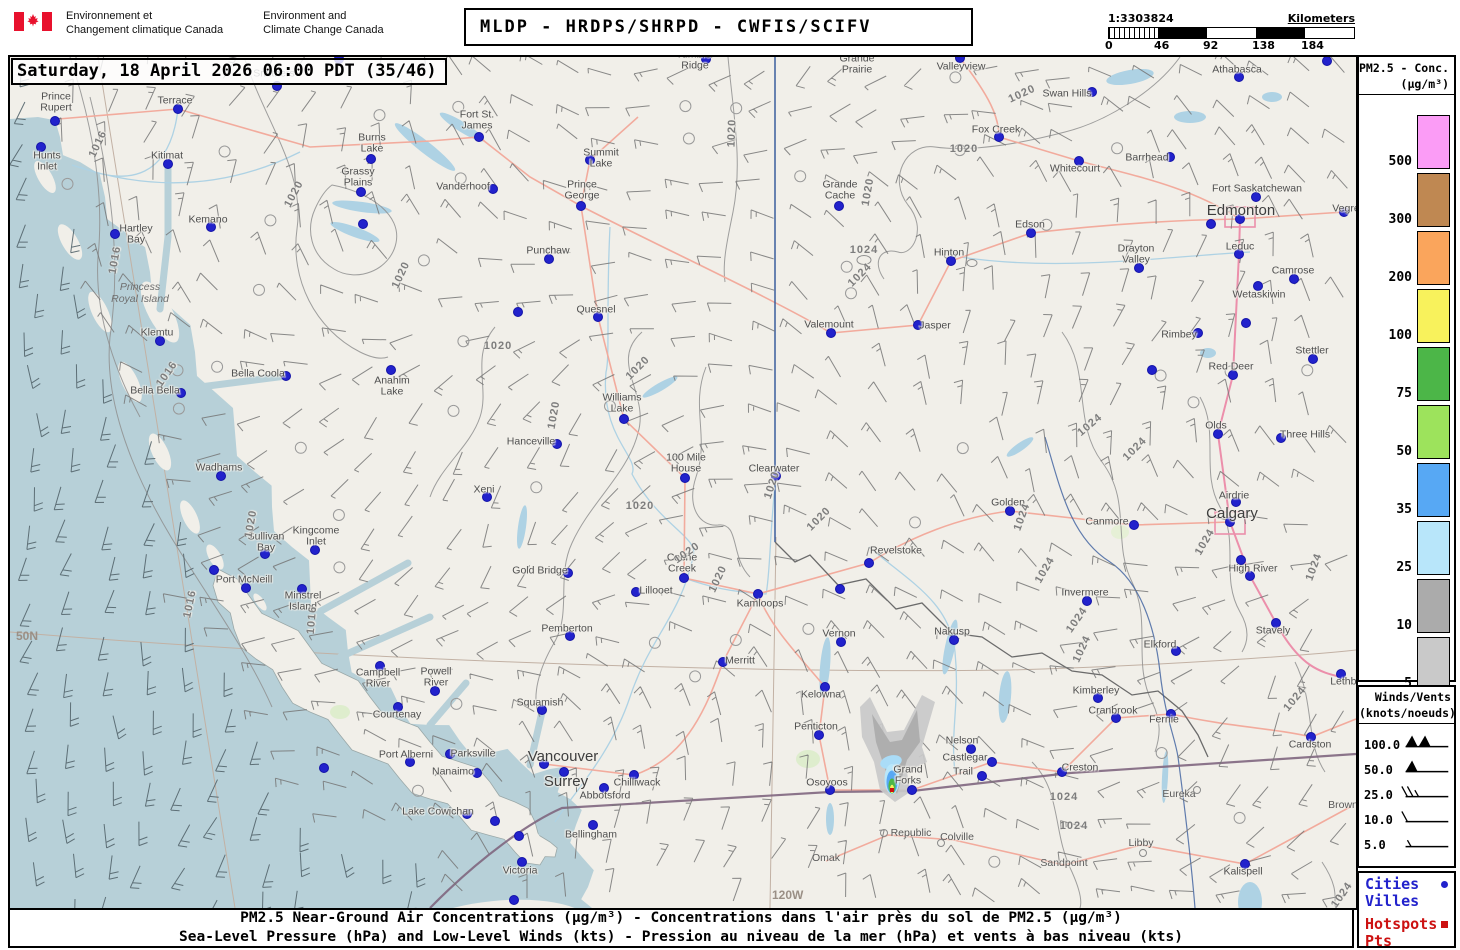  I want to click on town-label: Omak, so click(826, 858).